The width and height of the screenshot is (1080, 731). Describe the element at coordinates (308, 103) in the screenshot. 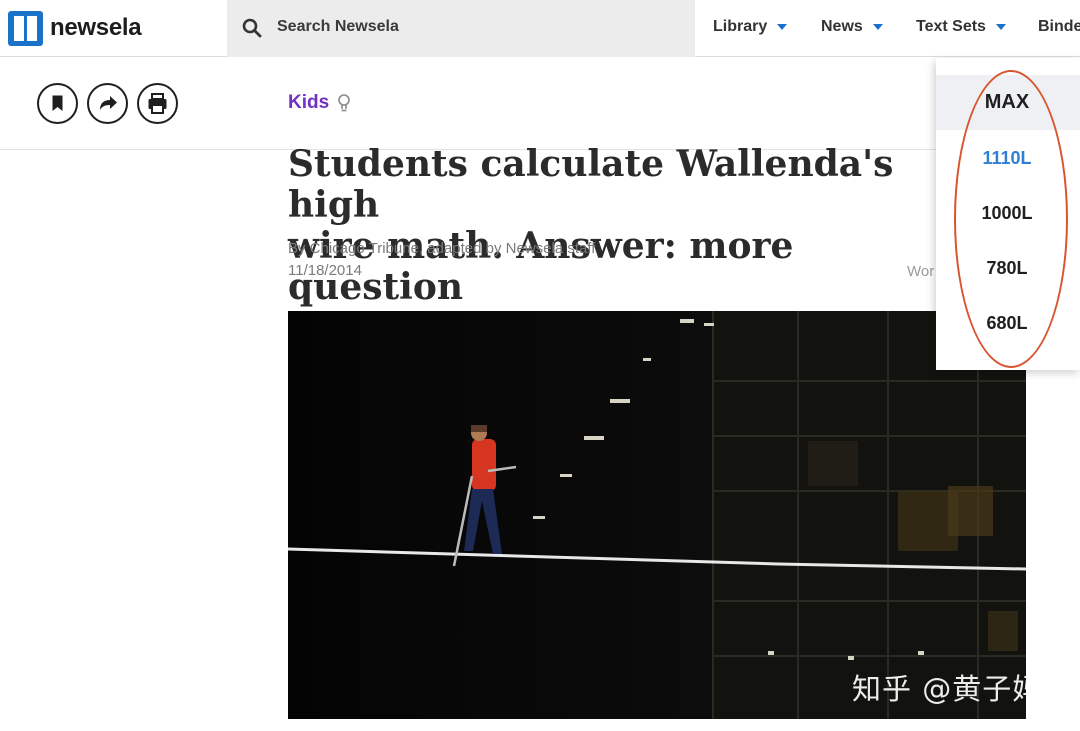

I see `section-label: Kids` at that location.